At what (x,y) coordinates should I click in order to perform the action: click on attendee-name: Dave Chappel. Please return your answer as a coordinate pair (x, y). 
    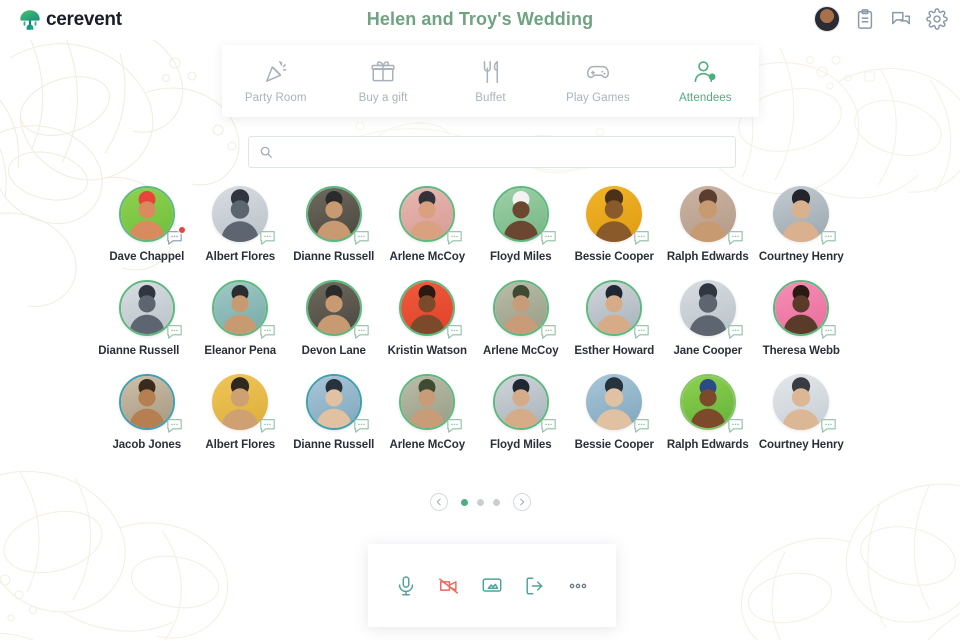
    Looking at the image, I should click on (147, 257).